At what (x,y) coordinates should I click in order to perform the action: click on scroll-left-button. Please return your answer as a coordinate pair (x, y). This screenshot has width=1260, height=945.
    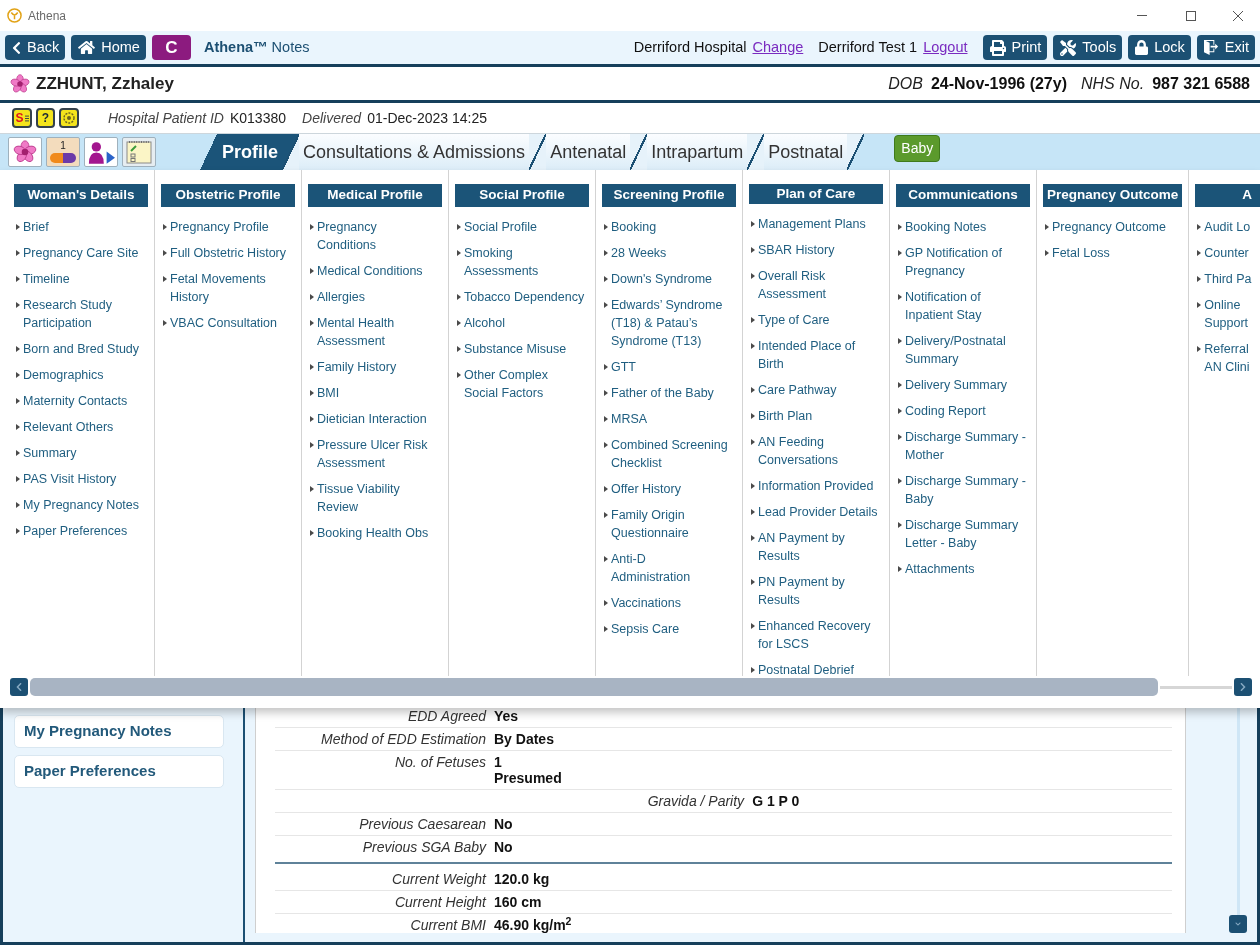
    Looking at the image, I should click on (19, 687).